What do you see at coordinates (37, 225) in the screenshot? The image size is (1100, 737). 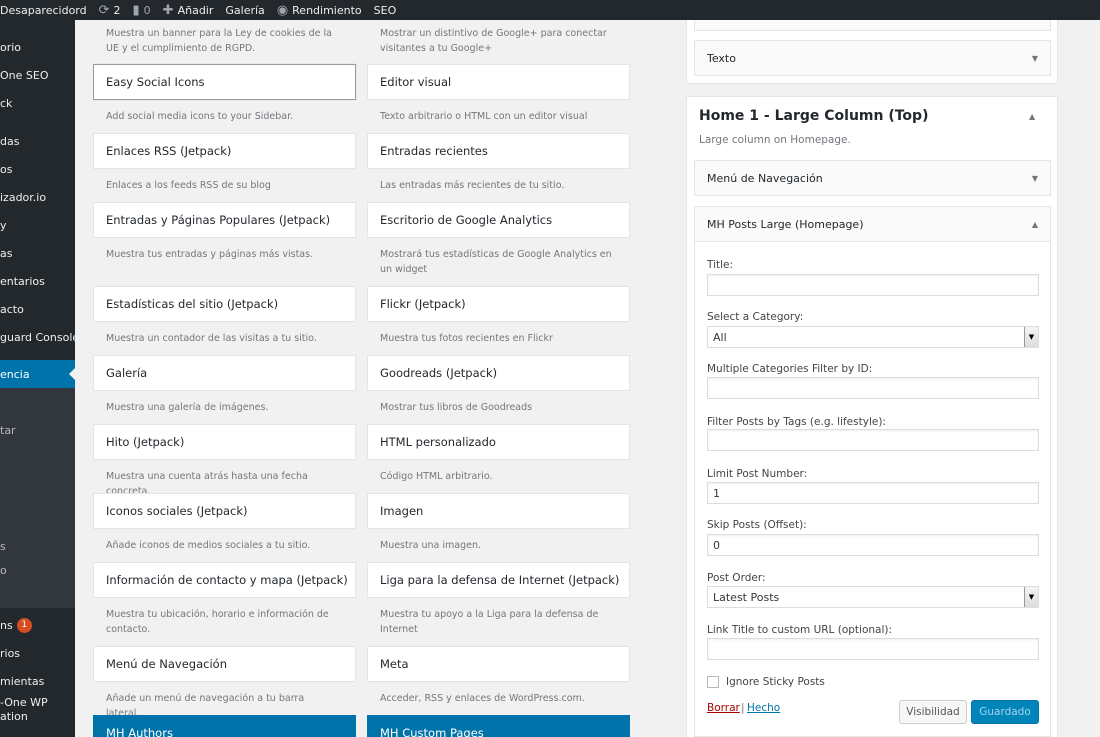 I see `menu-item-6: y` at bounding box center [37, 225].